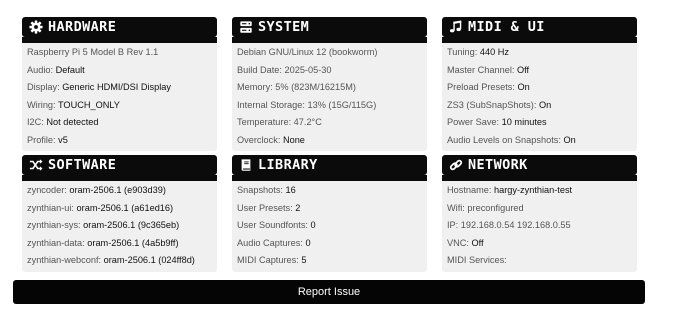  Describe the element at coordinates (329, 168) in the screenshot. I see `library-header: LIBRARY` at that location.